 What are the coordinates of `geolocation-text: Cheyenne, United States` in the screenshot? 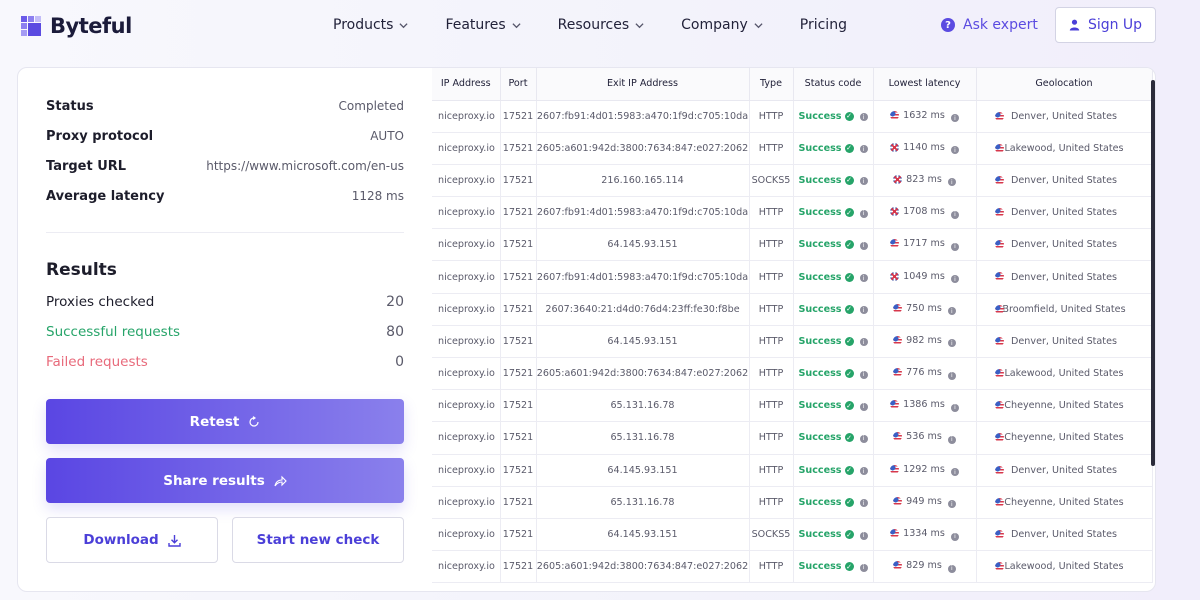 It's located at (1064, 502).